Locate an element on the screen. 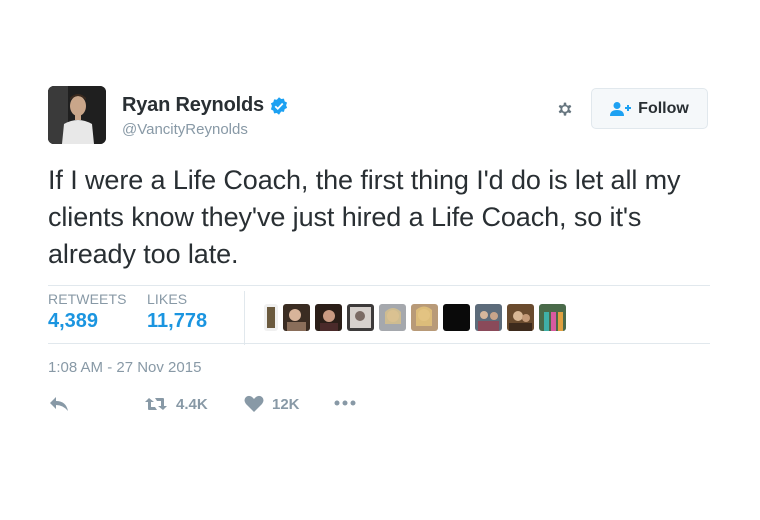  verified-badge-icon is located at coordinates (278, 105).